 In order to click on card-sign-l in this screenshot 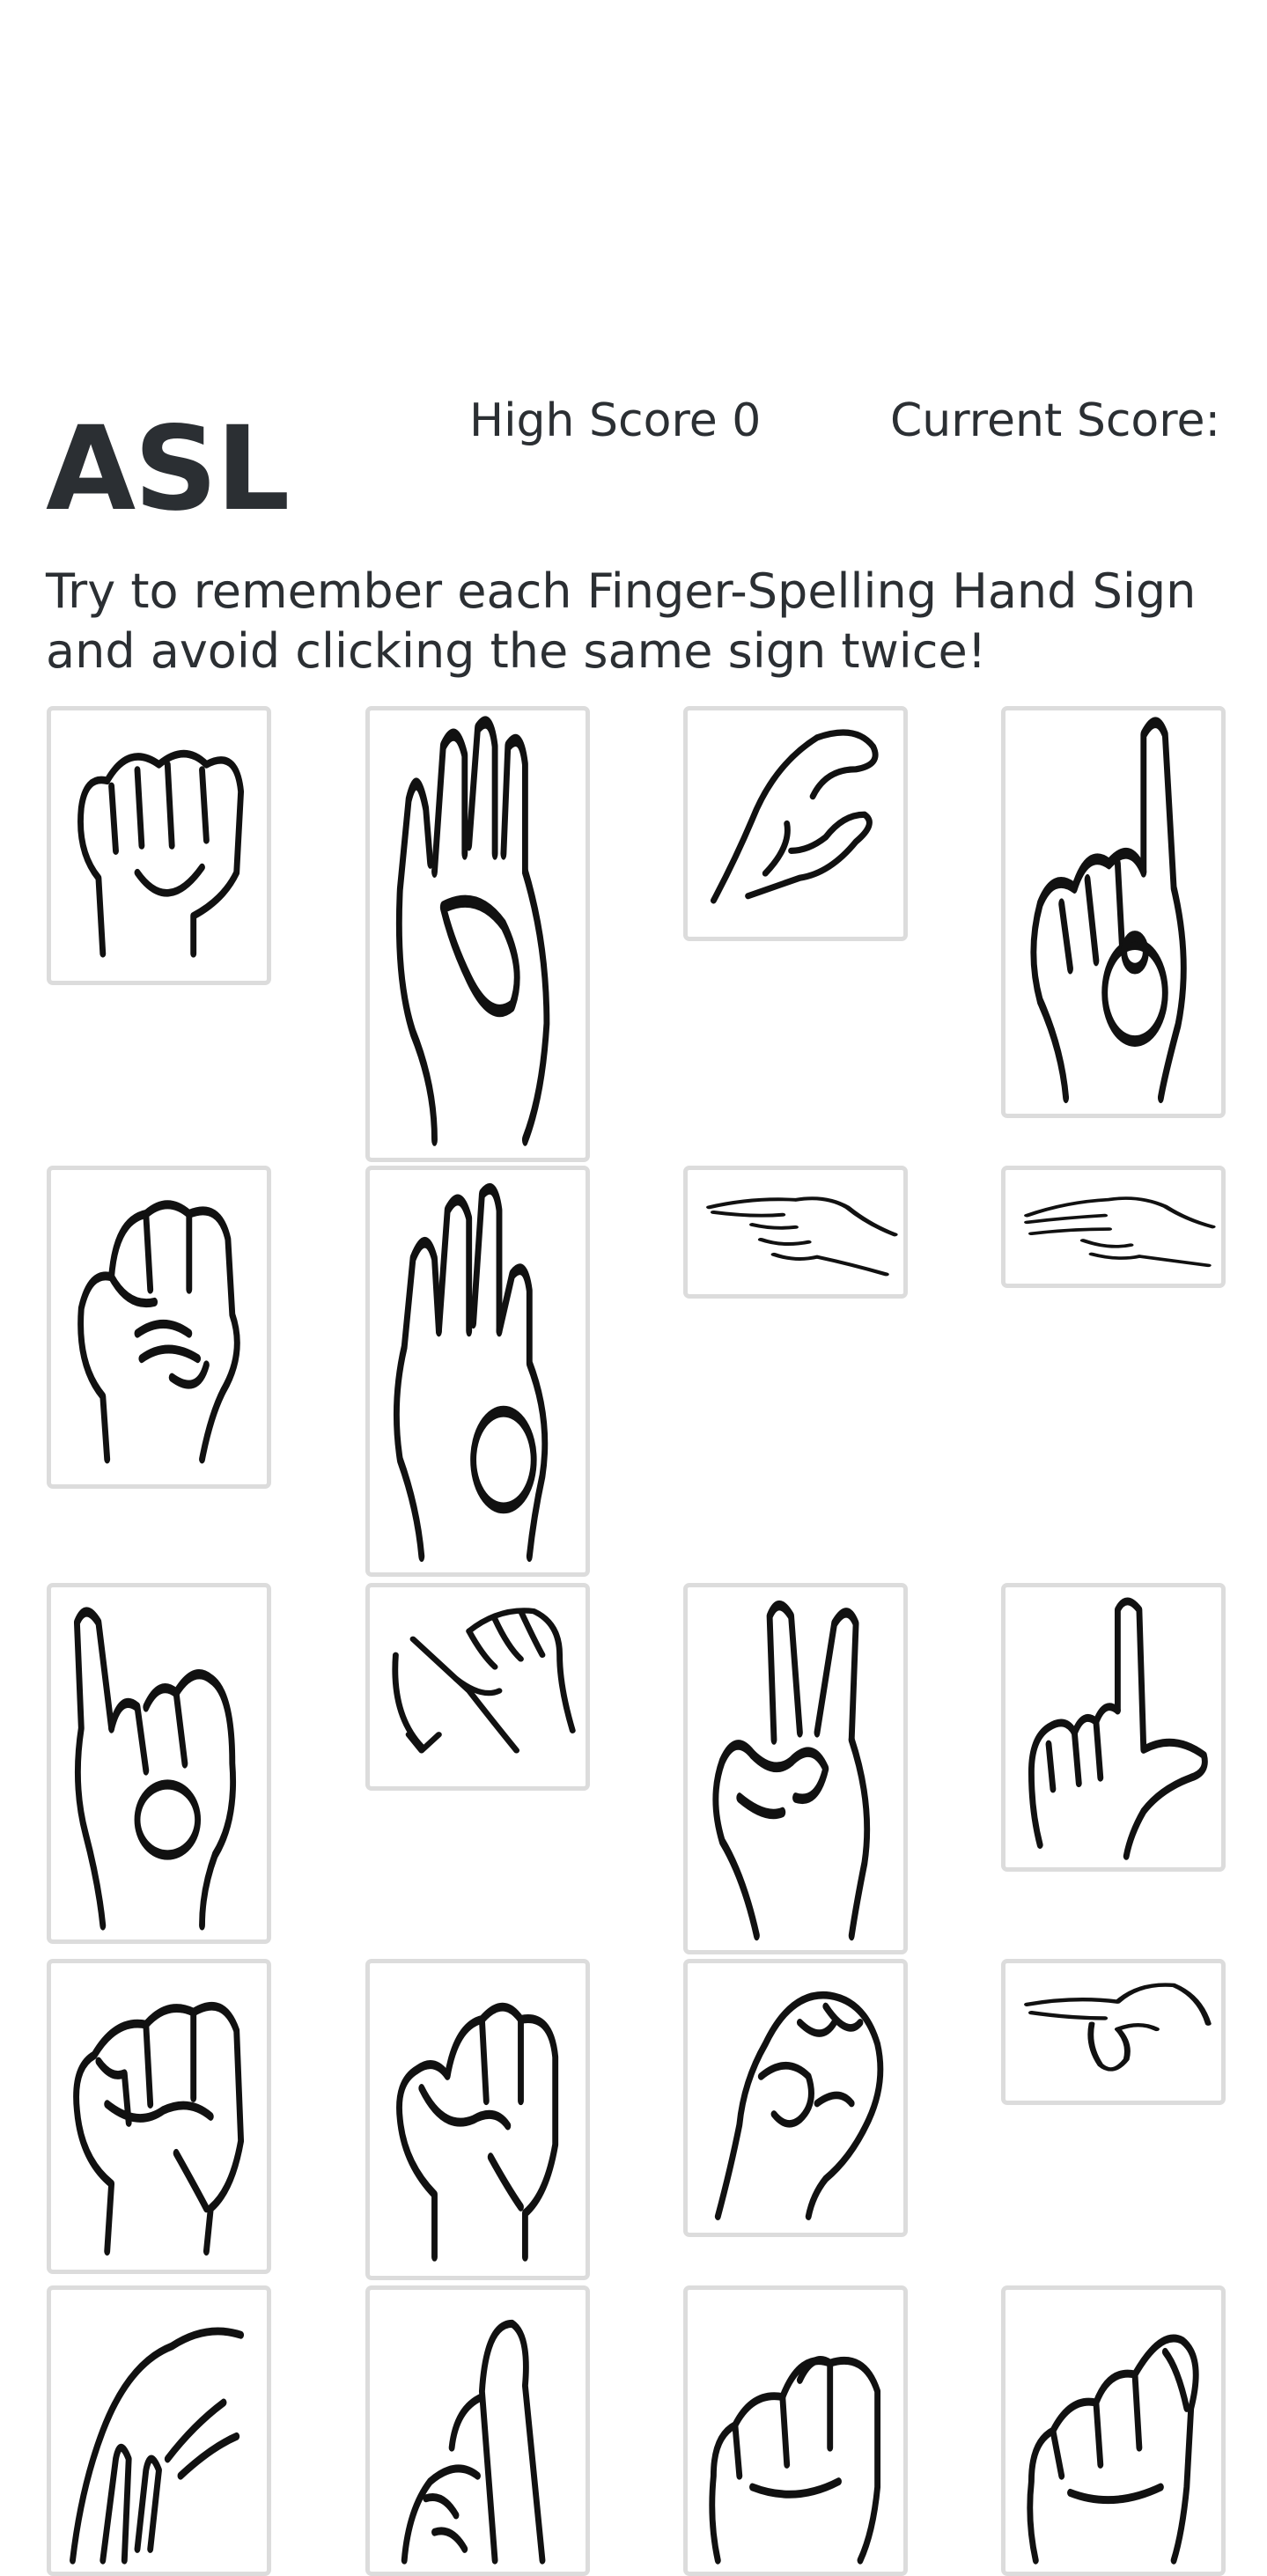, I will do `click(1113, 1727)`.